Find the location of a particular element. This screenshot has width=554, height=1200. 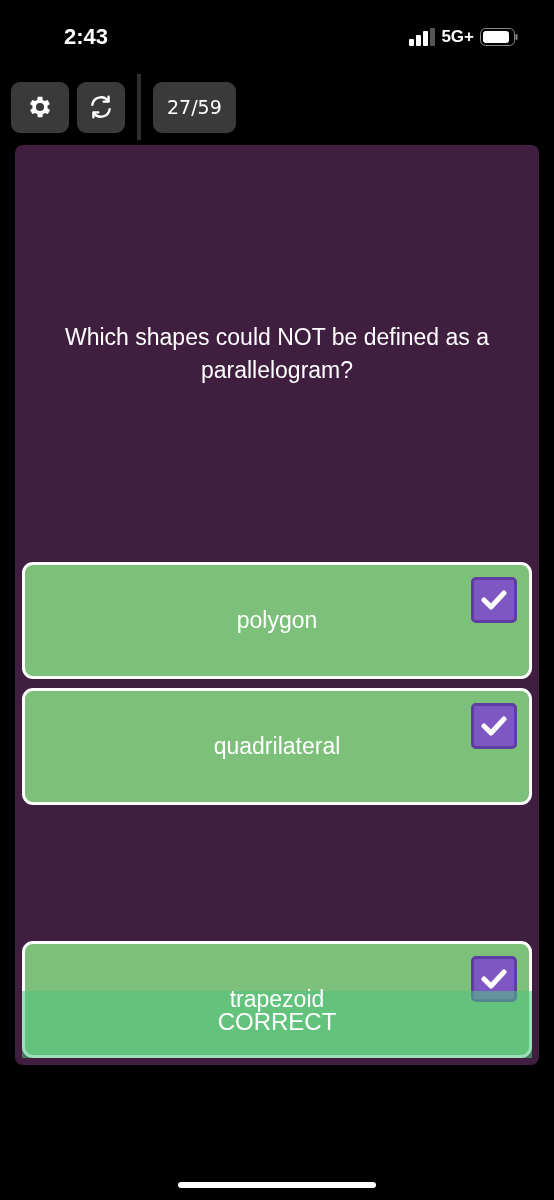

refresh-icon is located at coordinates (101, 107).